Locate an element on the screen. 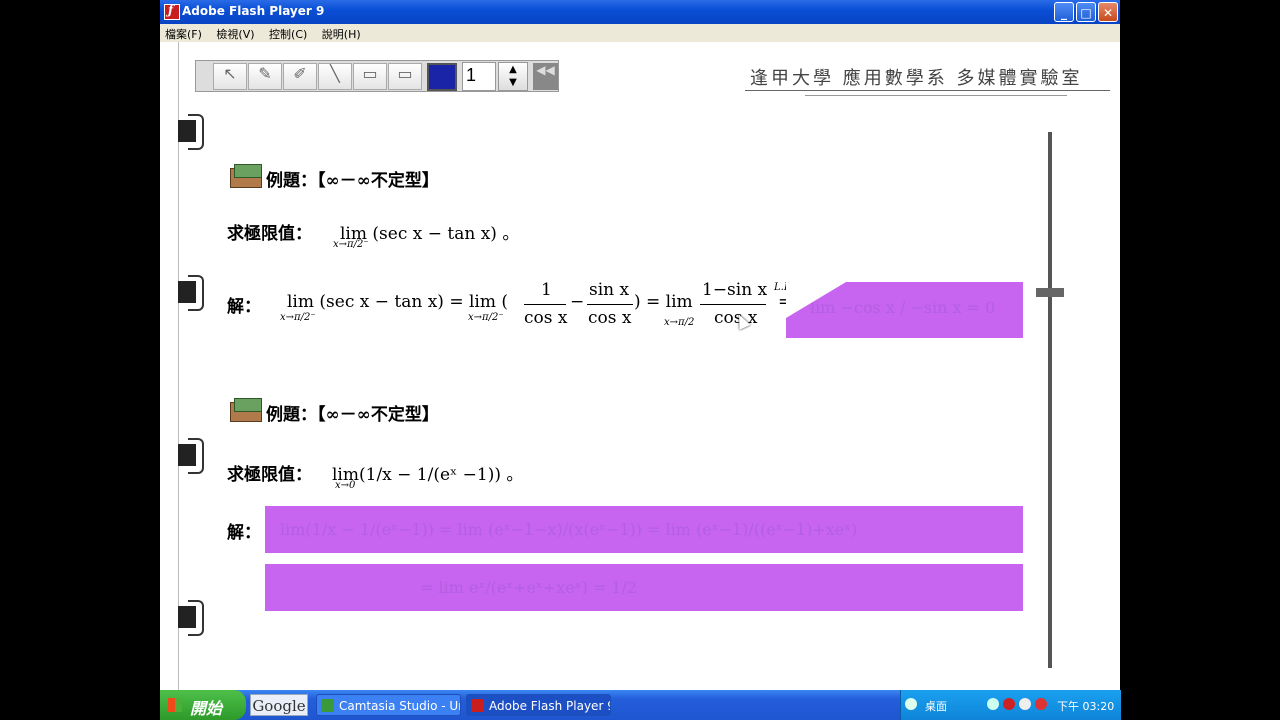 Image resolution: width=1280 pixels, height=720 pixels. fraction-numerator: 1 is located at coordinates (546, 290).